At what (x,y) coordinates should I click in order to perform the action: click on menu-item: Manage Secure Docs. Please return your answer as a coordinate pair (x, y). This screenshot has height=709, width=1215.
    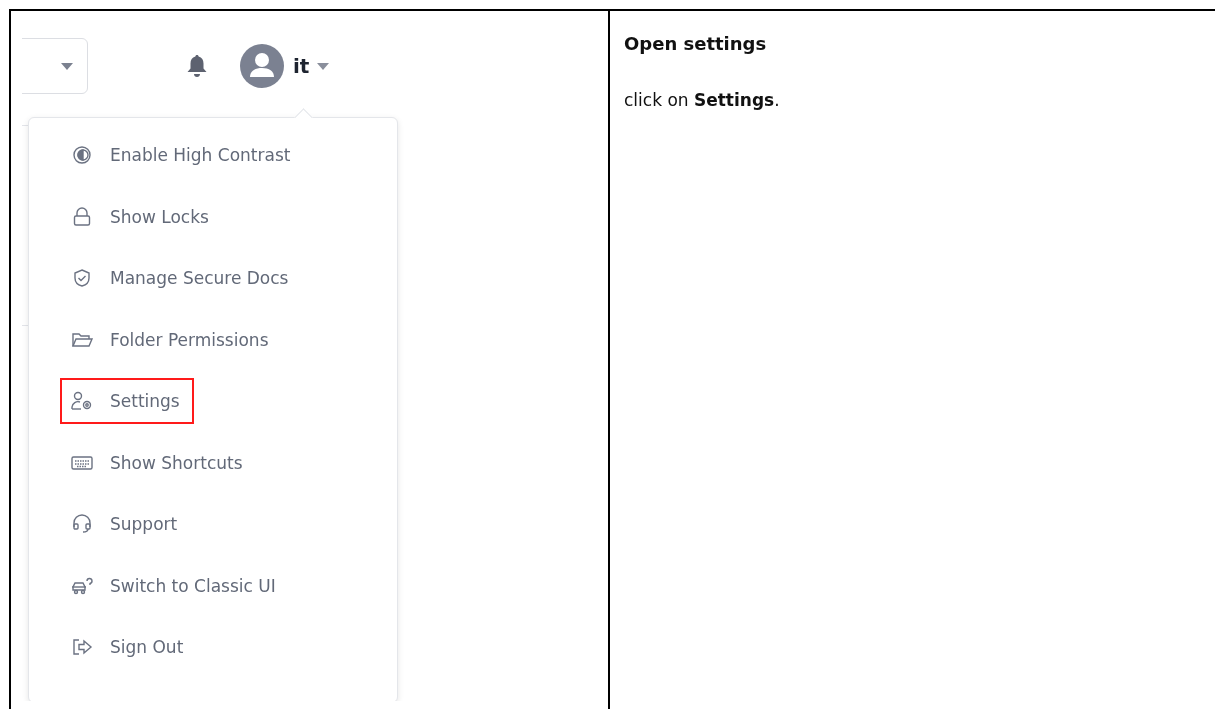
    Looking at the image, I should click on (181, 278).